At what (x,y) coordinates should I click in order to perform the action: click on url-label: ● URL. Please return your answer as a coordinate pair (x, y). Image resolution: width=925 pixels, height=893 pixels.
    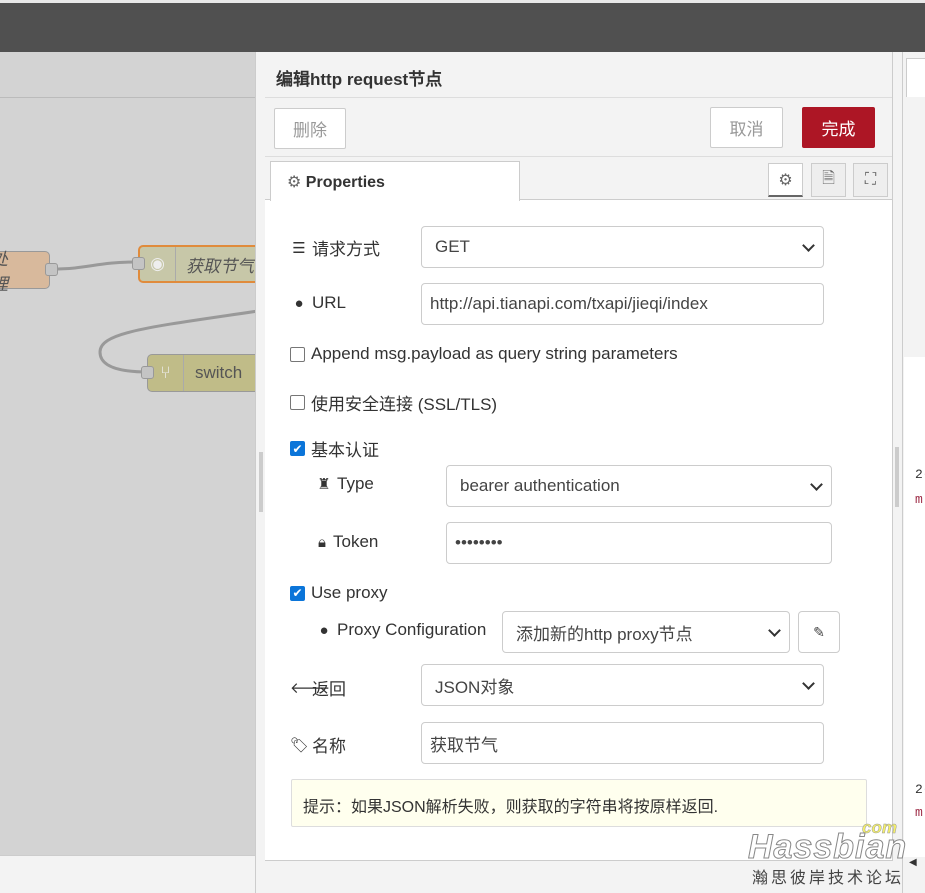
    Looking at the image, I should click on (318, 303).